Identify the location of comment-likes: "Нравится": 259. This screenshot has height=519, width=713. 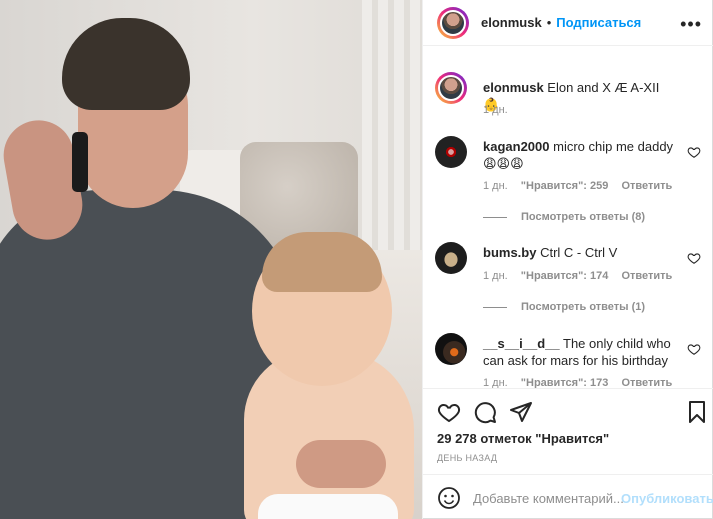
(565, 186).